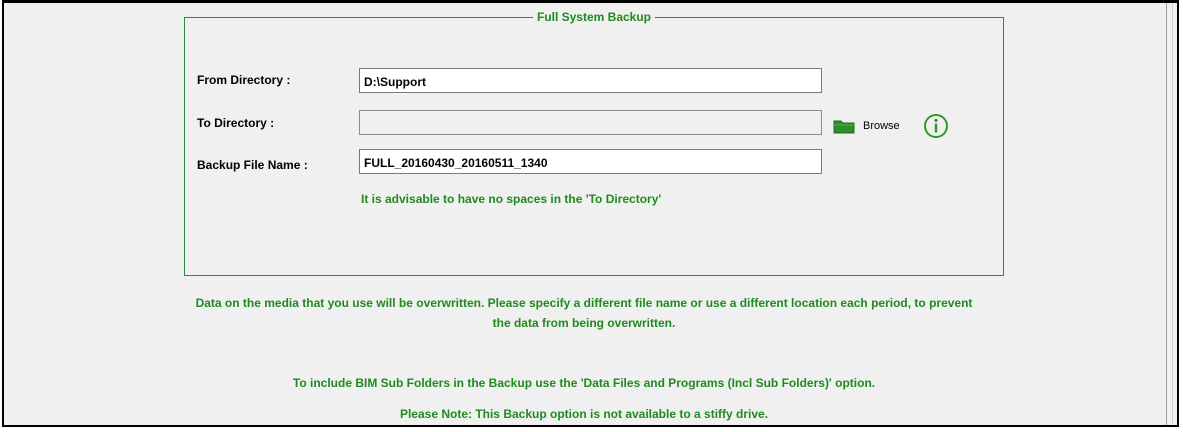 This screenshot has width=1183, height=432. I want to click on to-directory-label: To Directory :, so click(236, 123).